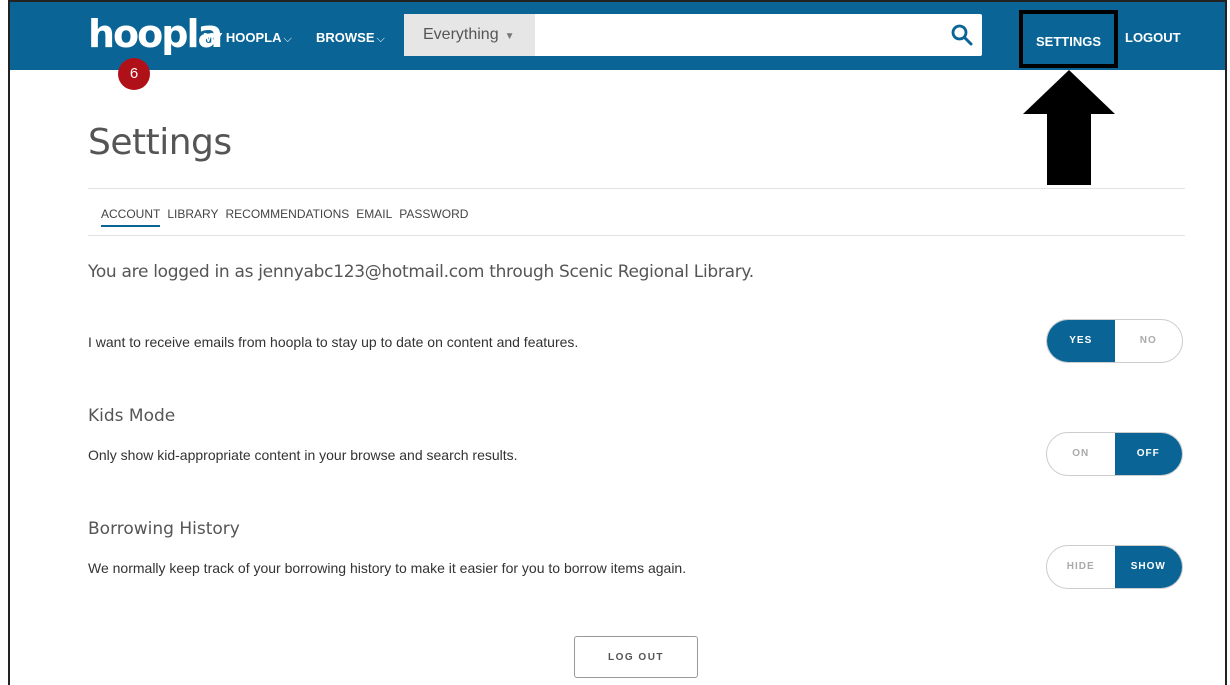 The width and height of the screenshot is (1230, 685). I want to click on email-preference-toggle: YES NO, so click(1114, 341).